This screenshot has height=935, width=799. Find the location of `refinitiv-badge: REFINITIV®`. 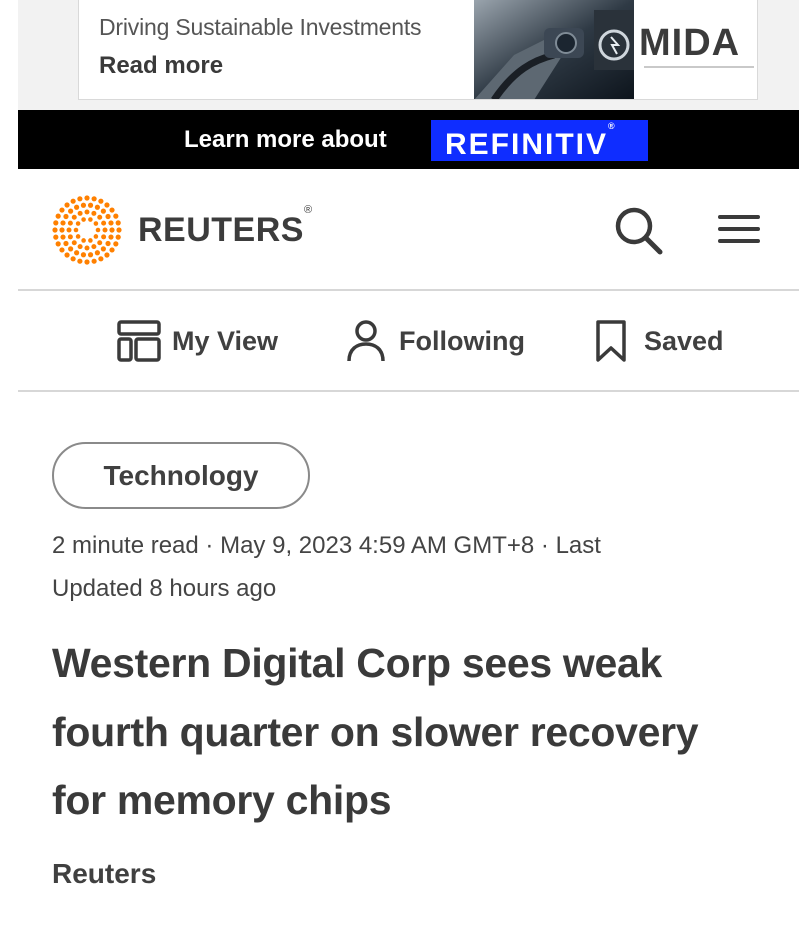

refinitiv-badge: REFINITIV® is located at coordinates (539, 140).